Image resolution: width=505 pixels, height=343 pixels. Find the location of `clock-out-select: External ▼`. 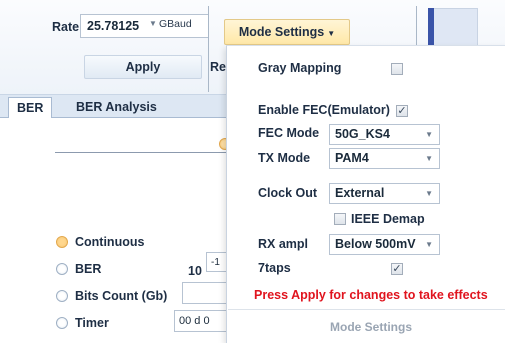

clock-out-select: External ▼ is located at coordinates (384, 193).